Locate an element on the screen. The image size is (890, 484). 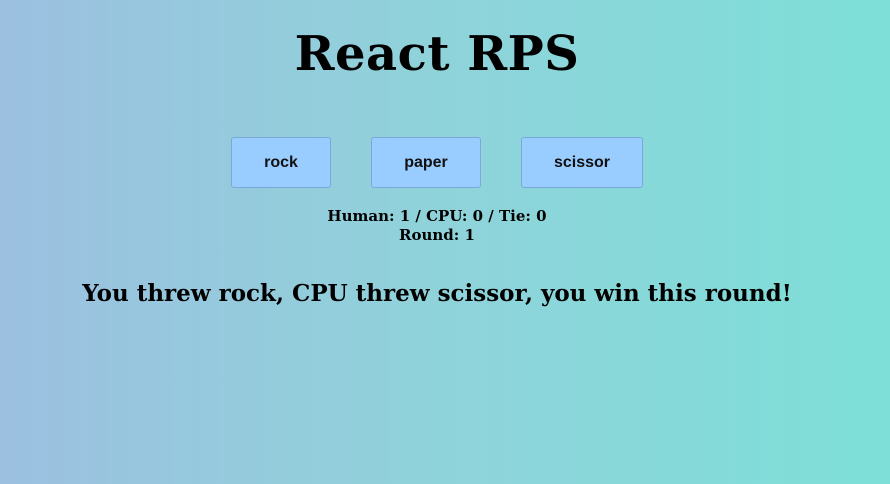
round-counter: Round: 1 is located at coordinates (437, 235).